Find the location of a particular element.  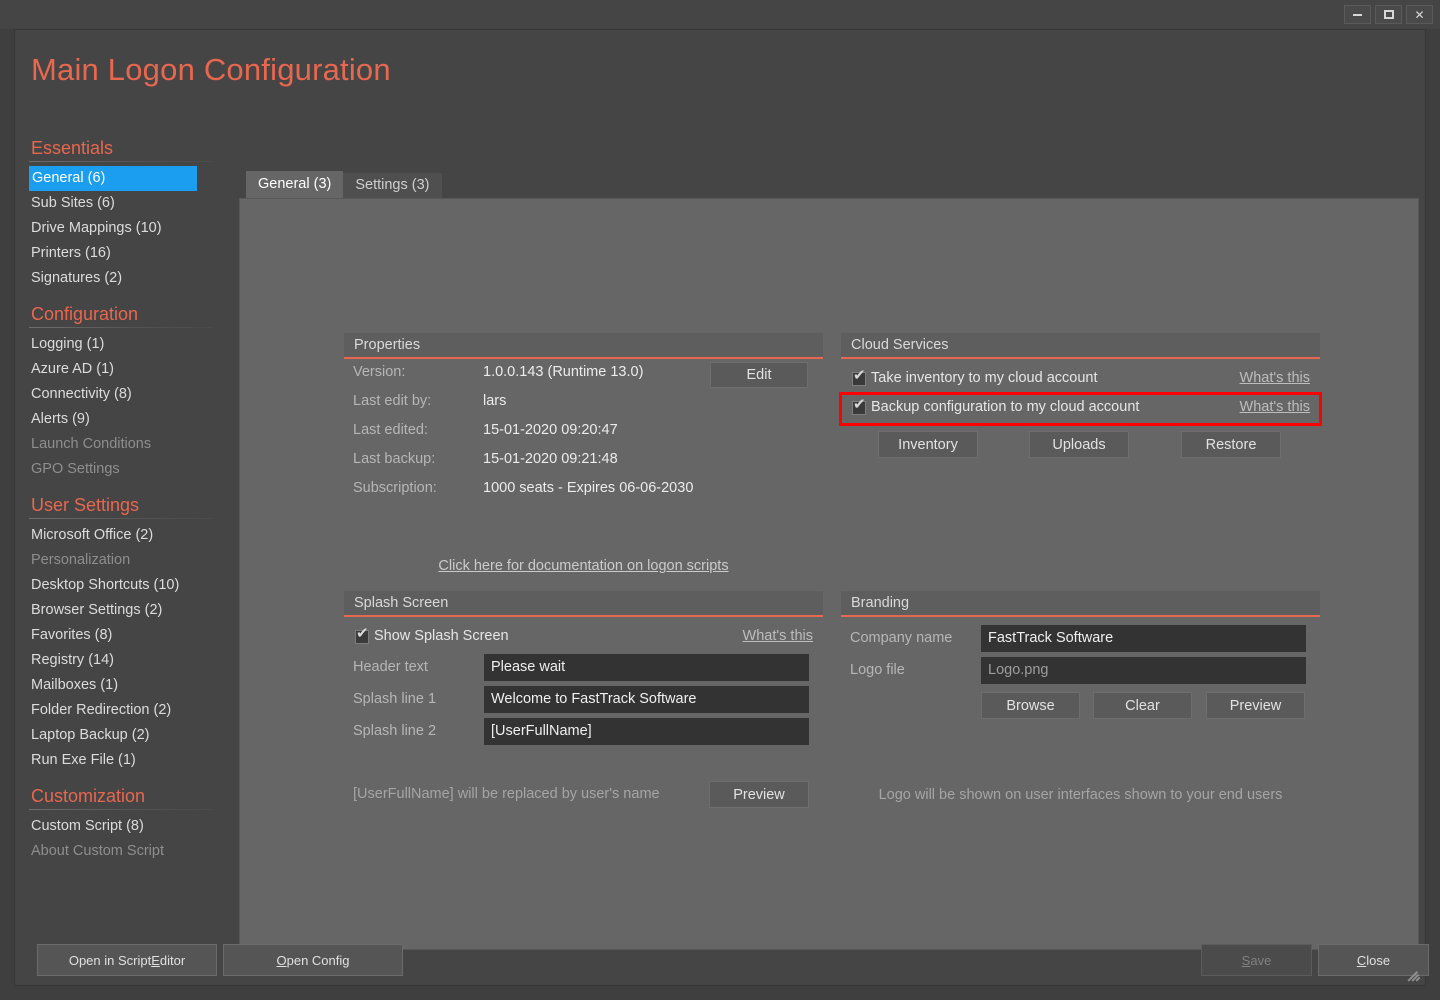

maximize-button is located at coordinates (1388, 14).